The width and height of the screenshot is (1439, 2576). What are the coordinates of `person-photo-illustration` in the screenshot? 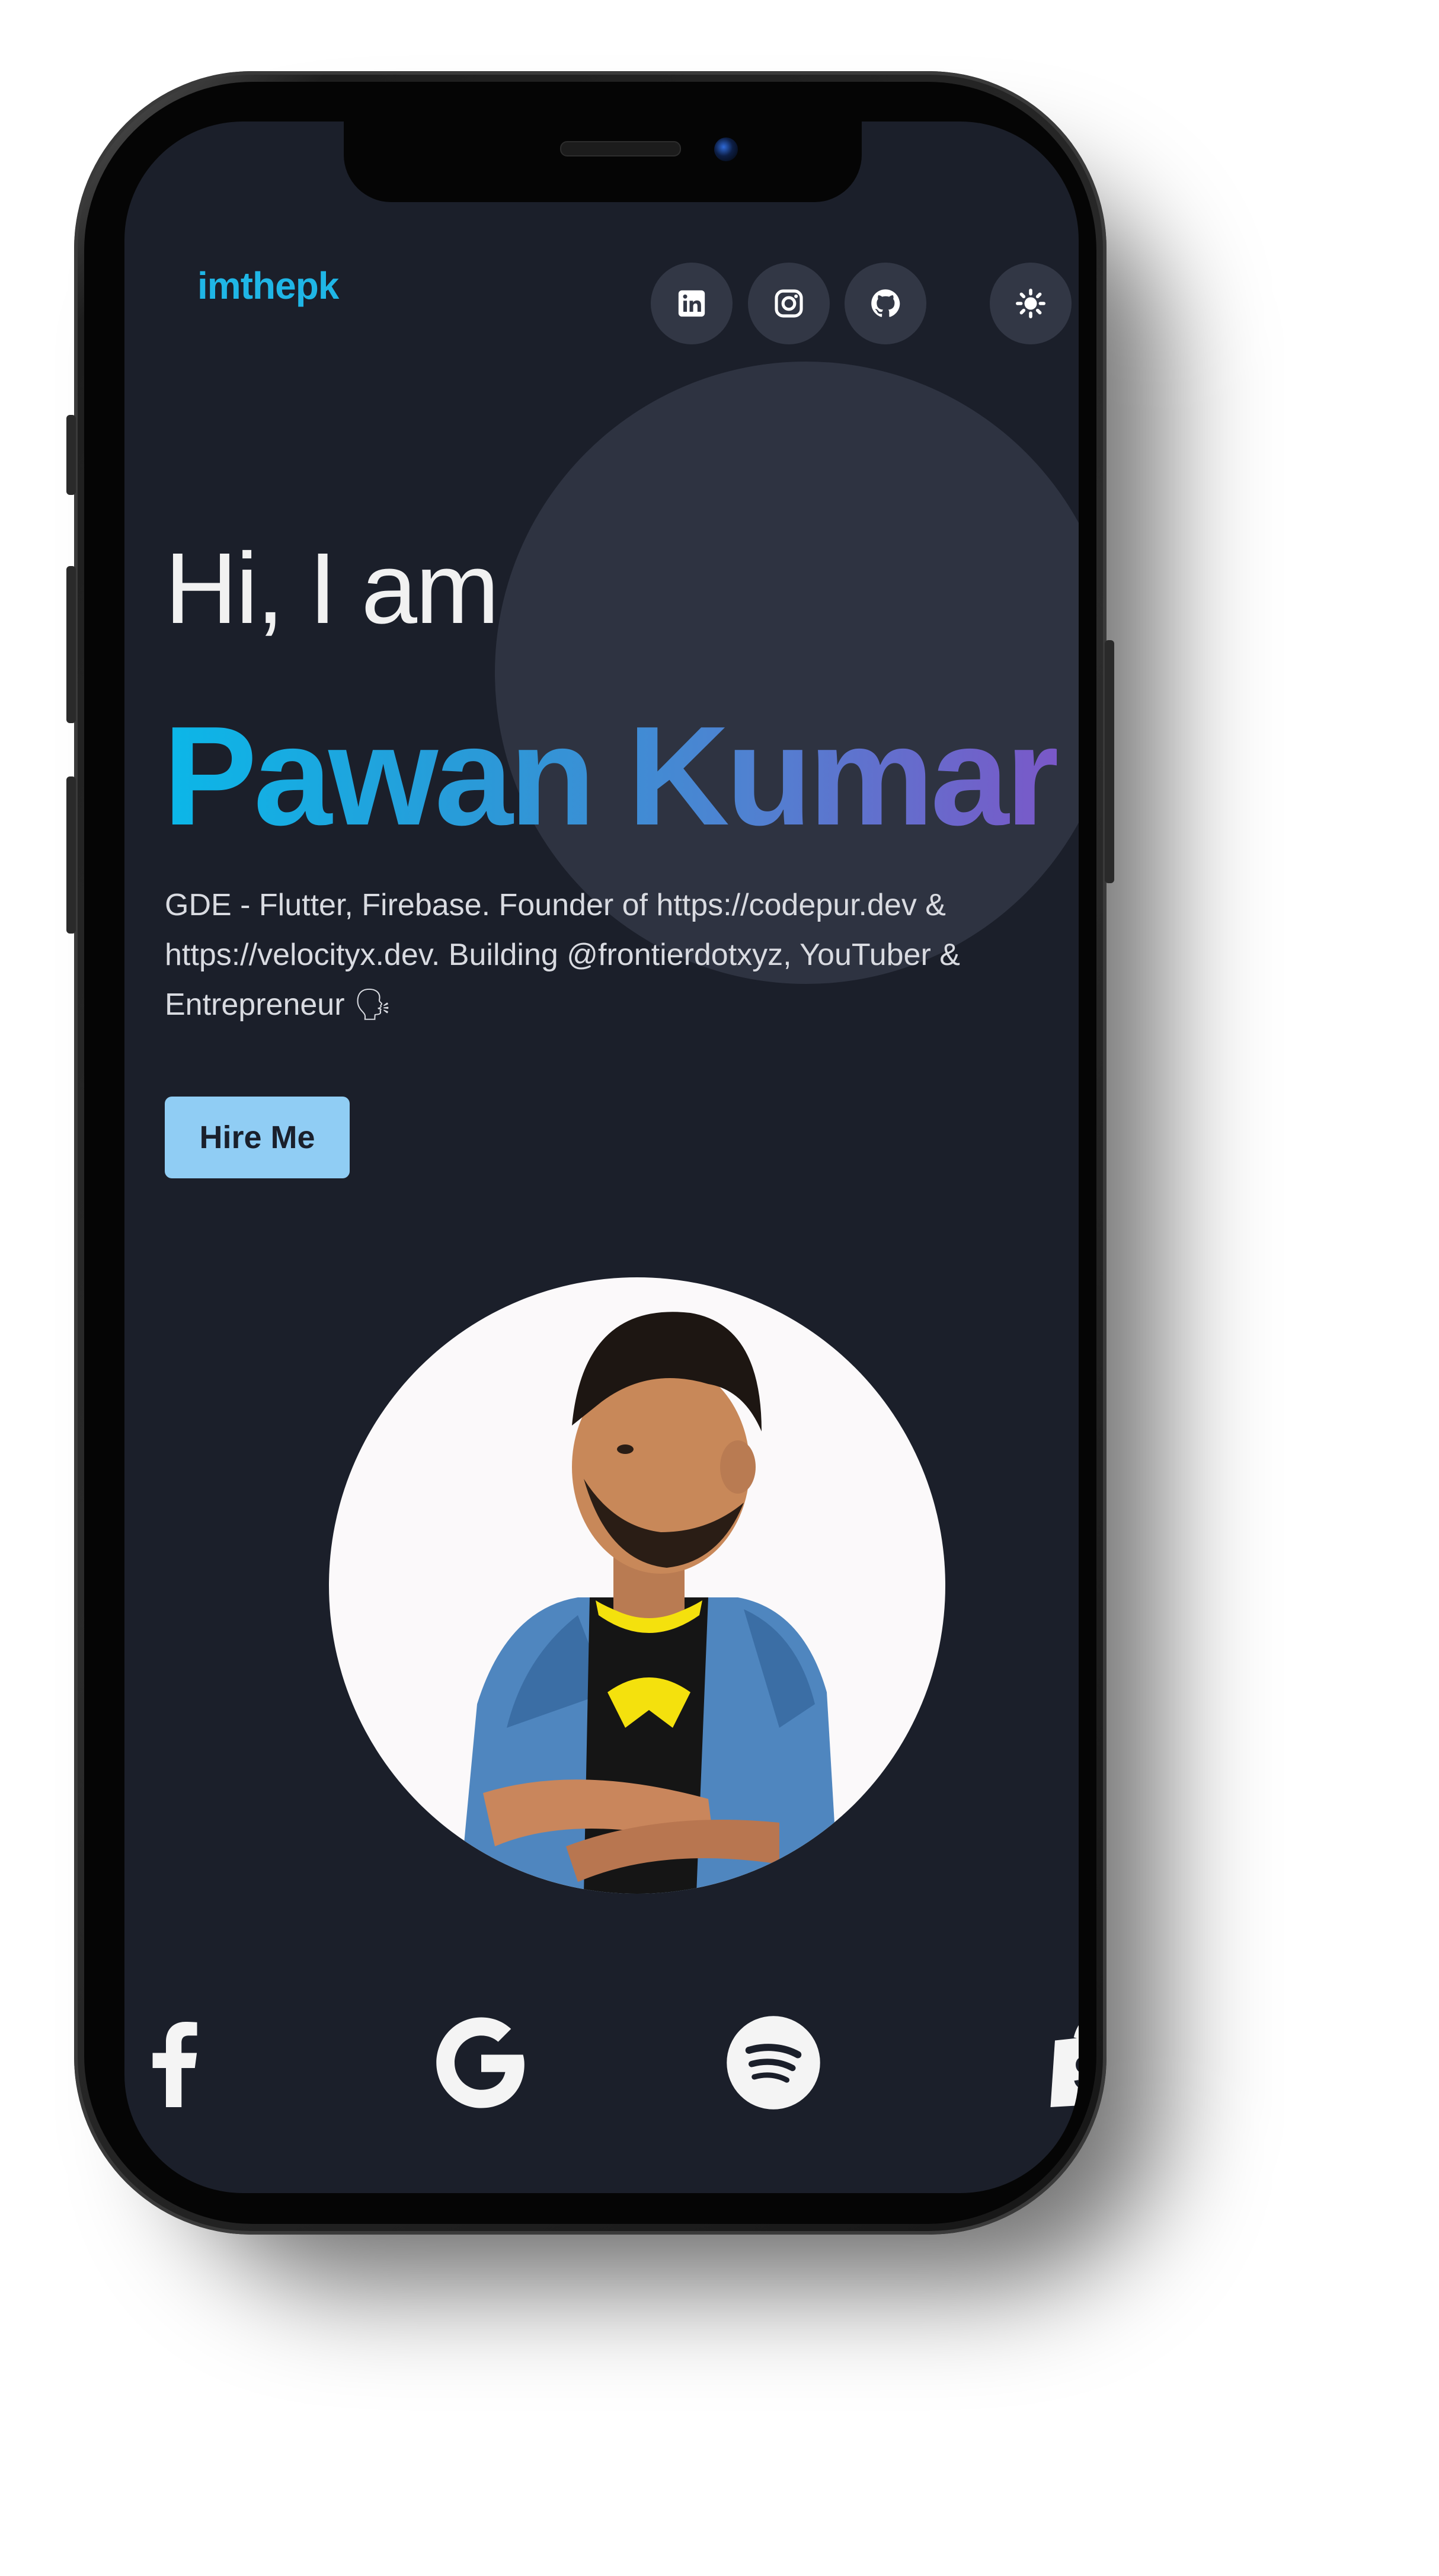 It's located at (649, 1603).